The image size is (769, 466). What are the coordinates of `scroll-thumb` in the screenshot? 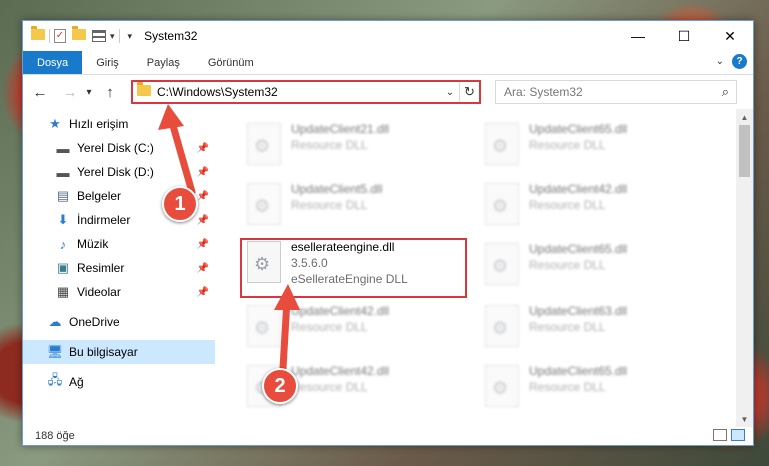 It's located at (744, 151).